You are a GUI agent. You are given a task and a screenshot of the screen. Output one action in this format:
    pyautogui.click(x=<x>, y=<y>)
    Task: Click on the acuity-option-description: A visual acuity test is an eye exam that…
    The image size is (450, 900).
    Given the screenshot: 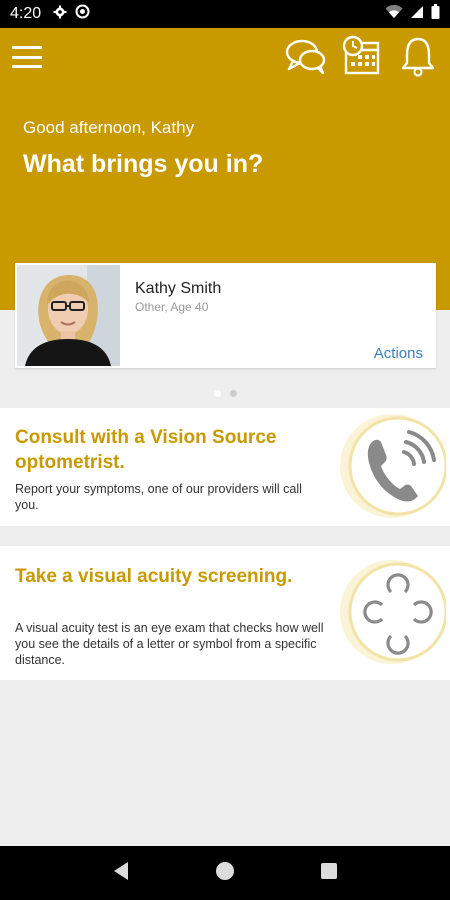 What is the action you would take?
    pyautogui.click(x=169, y=644)
    